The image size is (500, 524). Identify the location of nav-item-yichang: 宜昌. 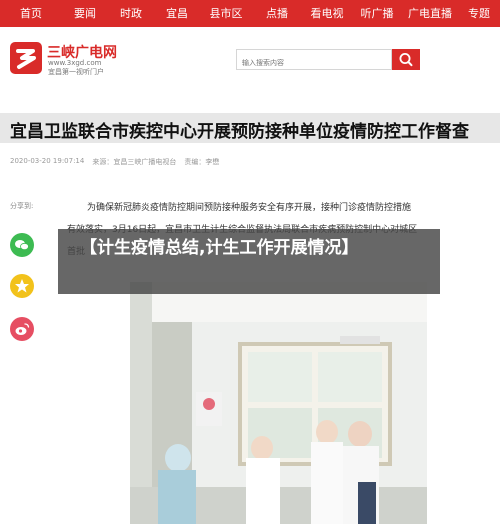
(177, 13).